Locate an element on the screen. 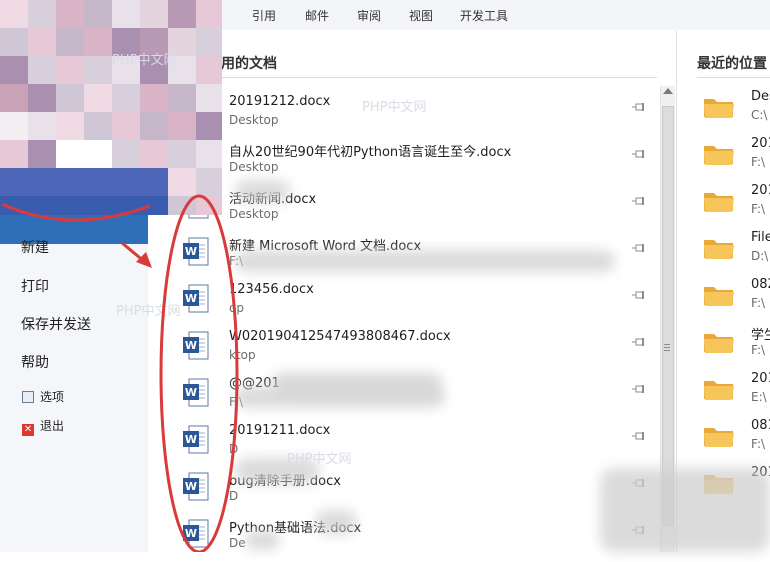 The image size is (770, 562). menu-help: 帮助 is located at coordinates (35, 362).